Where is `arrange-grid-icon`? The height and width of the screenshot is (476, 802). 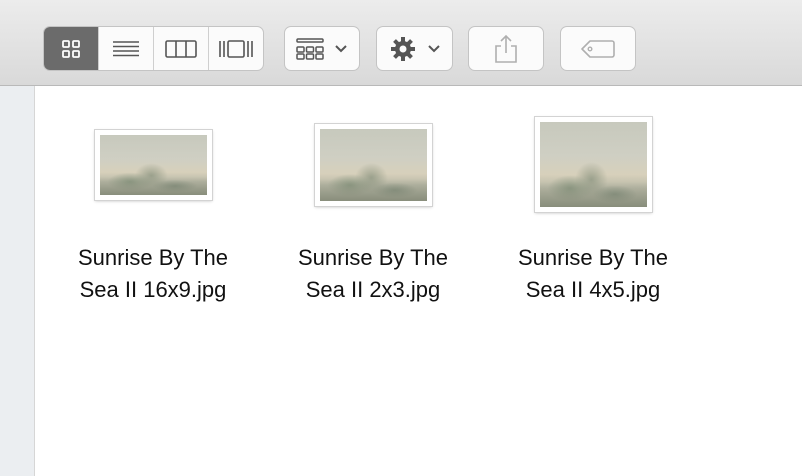 arrange-grid-icon is located at coordinates (310, 48).